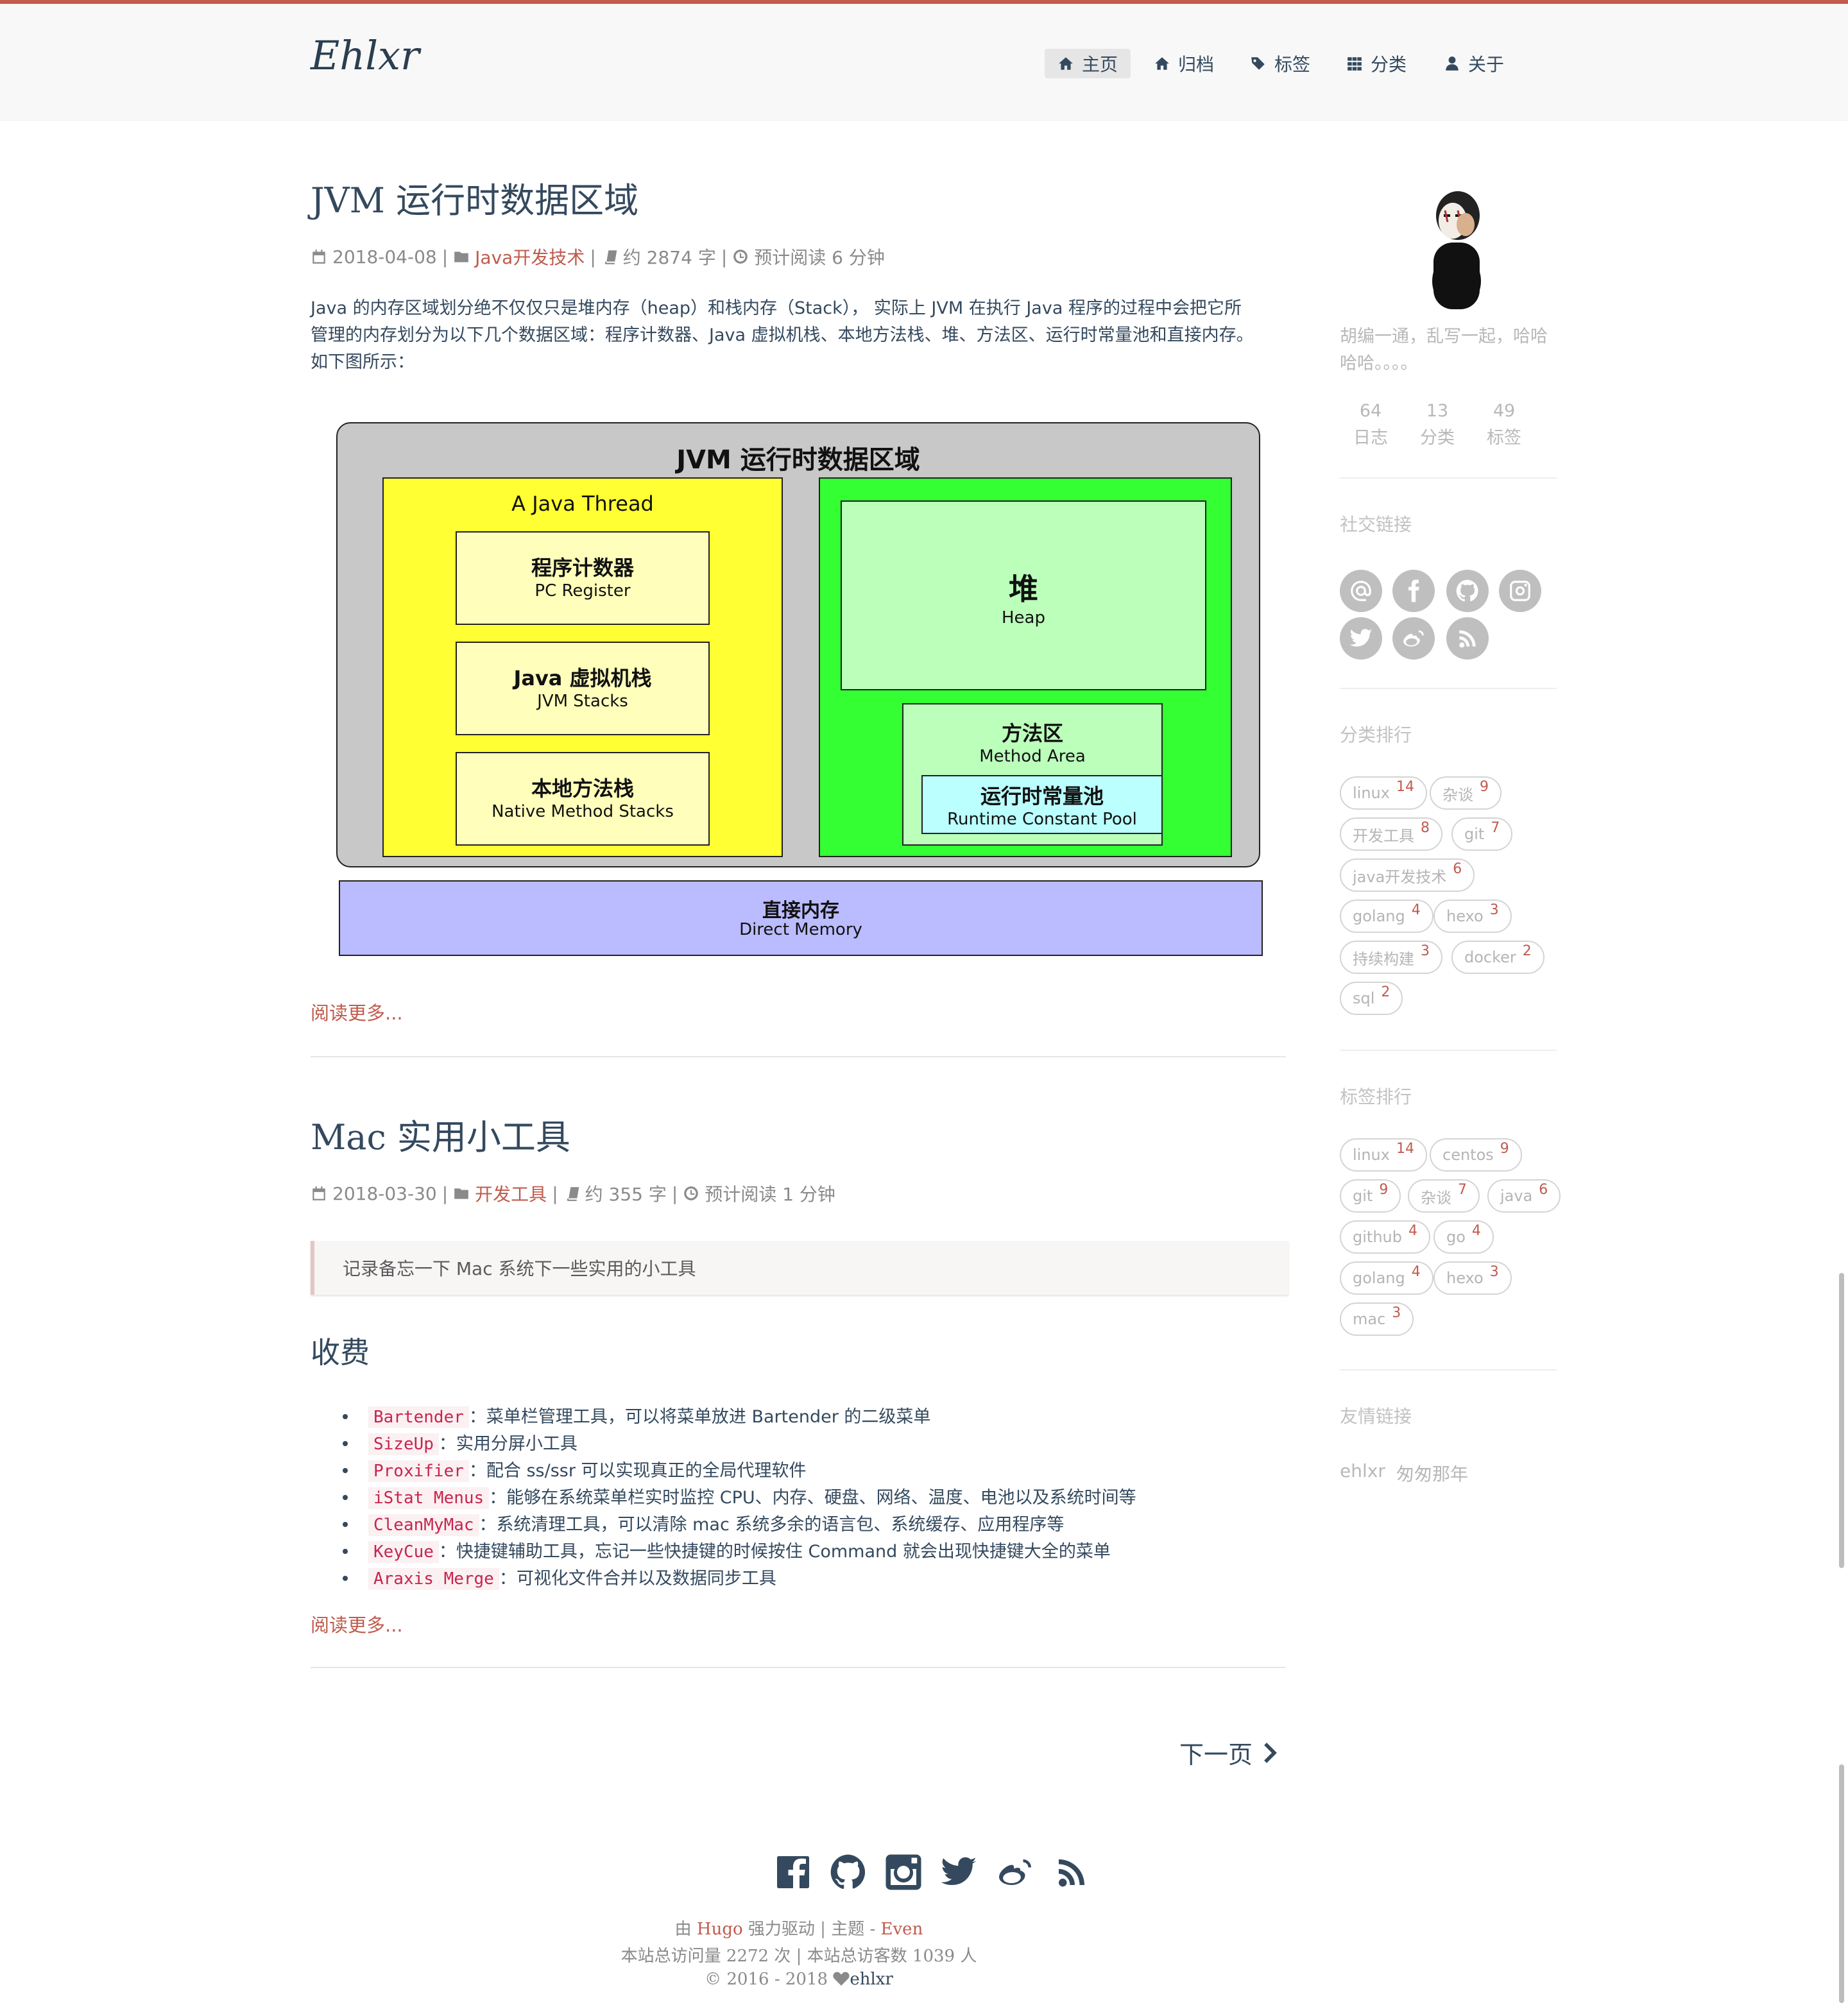 This screenshot has height=2005, width=1848. What do you see at coordinates (385, 1193) in the screenshot?
I see `post-date: 2018-03-30` at bounding box center [385, 1193].